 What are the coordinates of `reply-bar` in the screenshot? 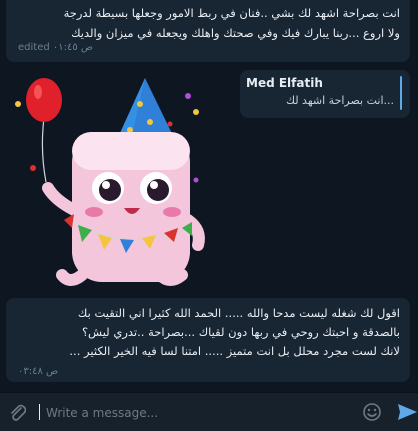 It's located at (401, 93).